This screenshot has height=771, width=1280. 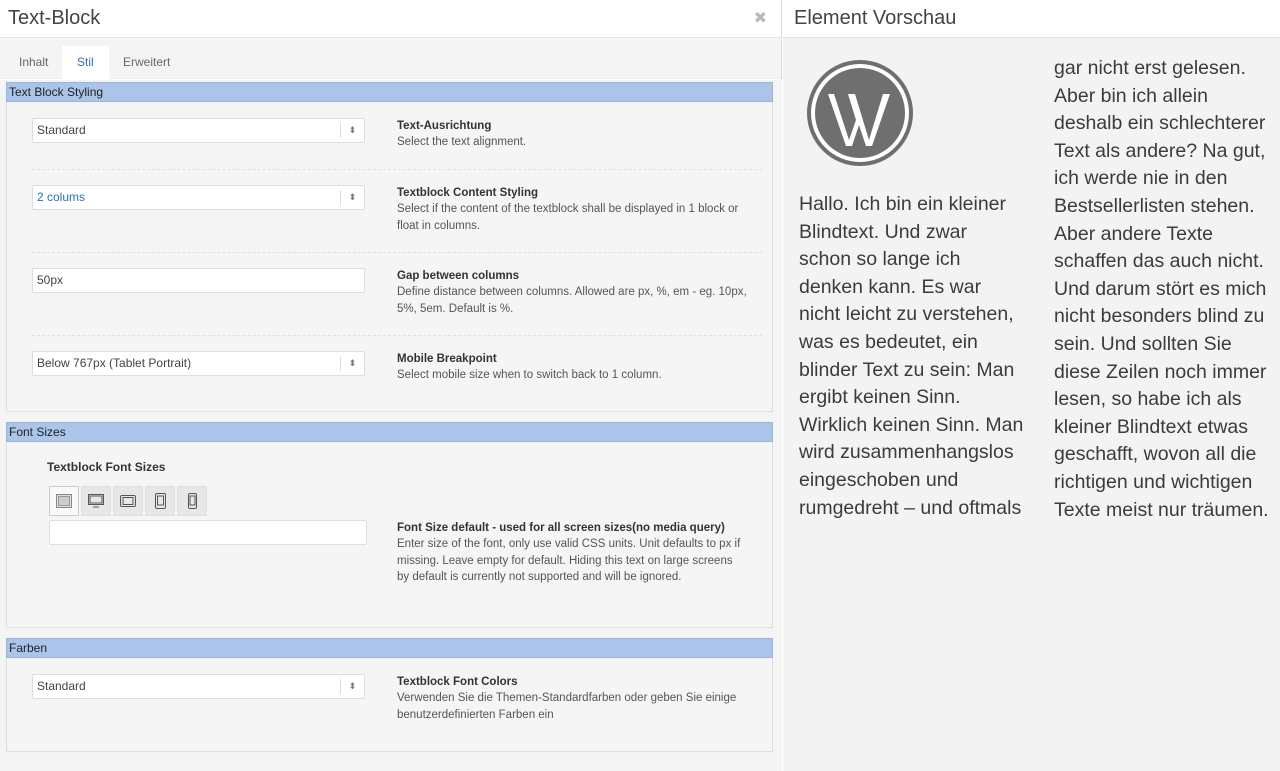 What do you see at coordinates (146, 62) in the screenshot?
I see `tab-erweitert: Erweitert` at bounding box center [146, 62].